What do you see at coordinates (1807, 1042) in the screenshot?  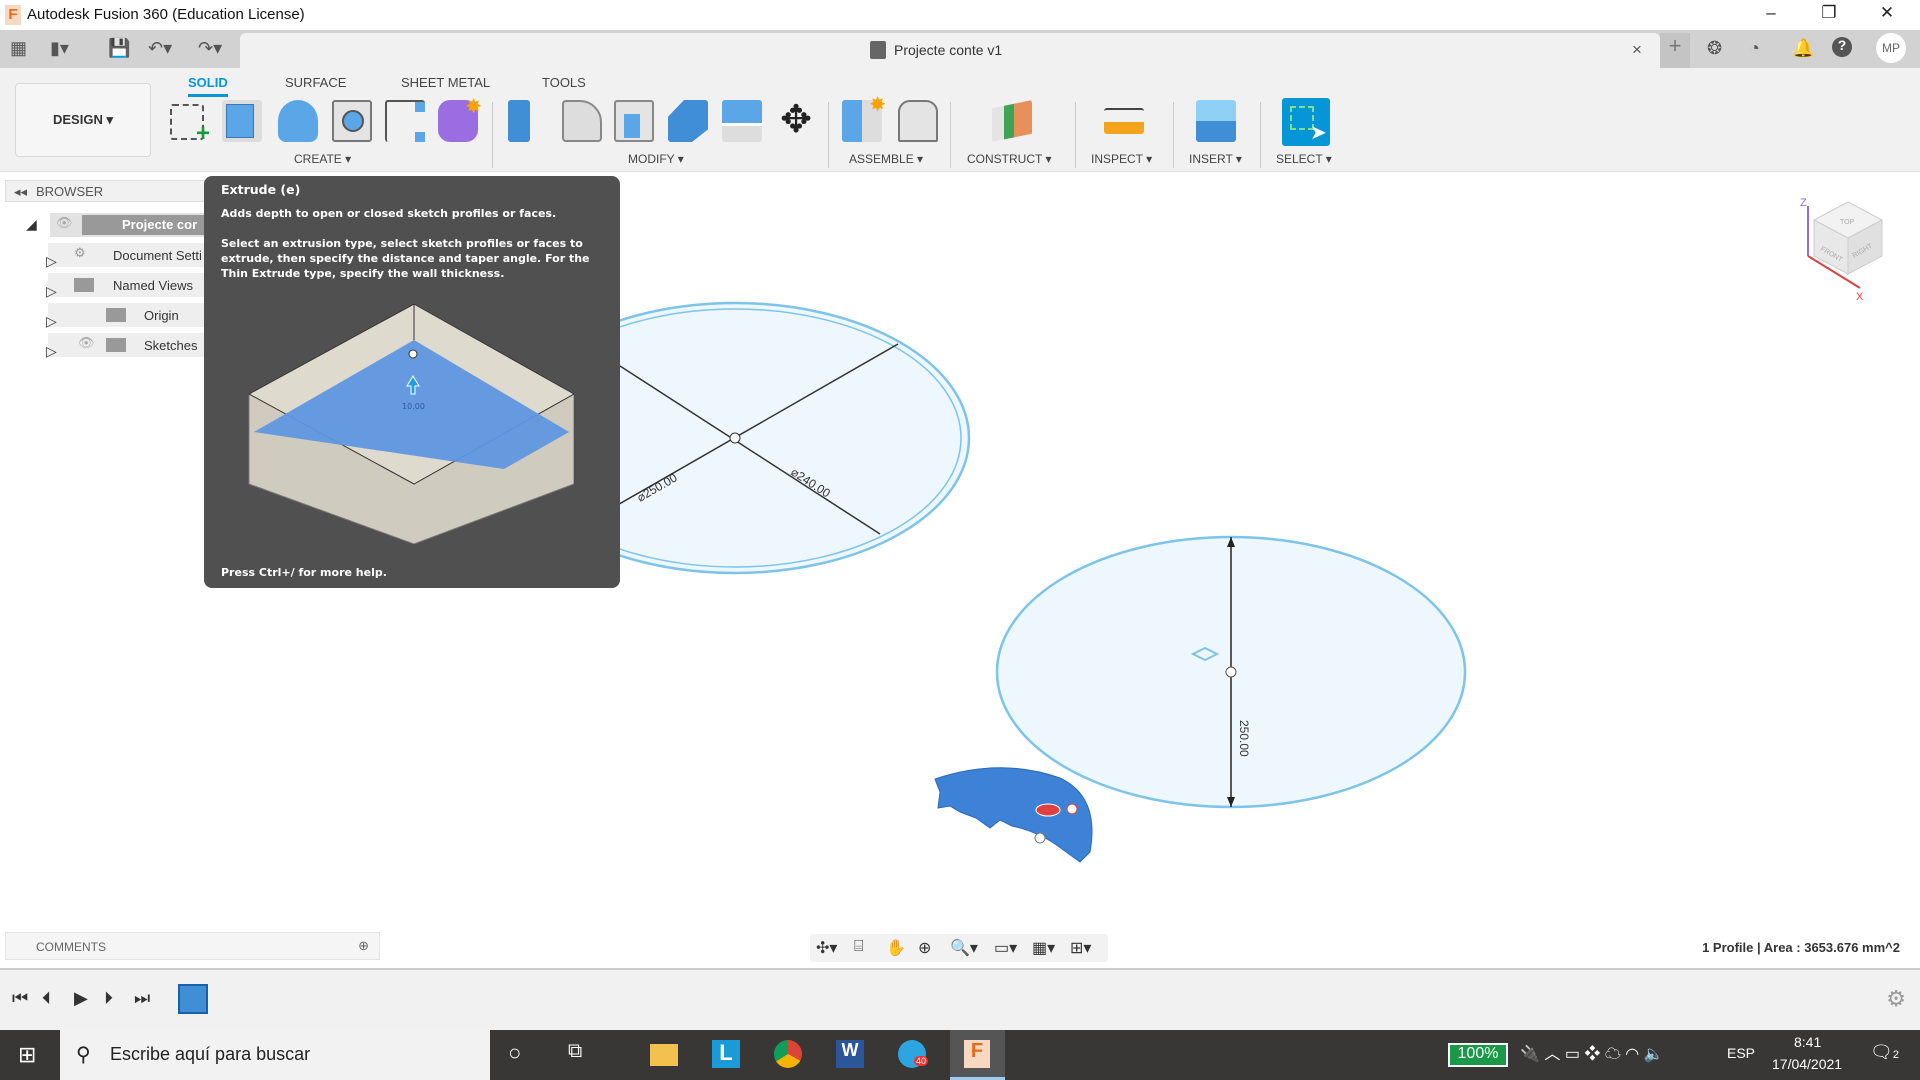 I see `clock-time: 8:41` at bounding box center [1807, 1042].